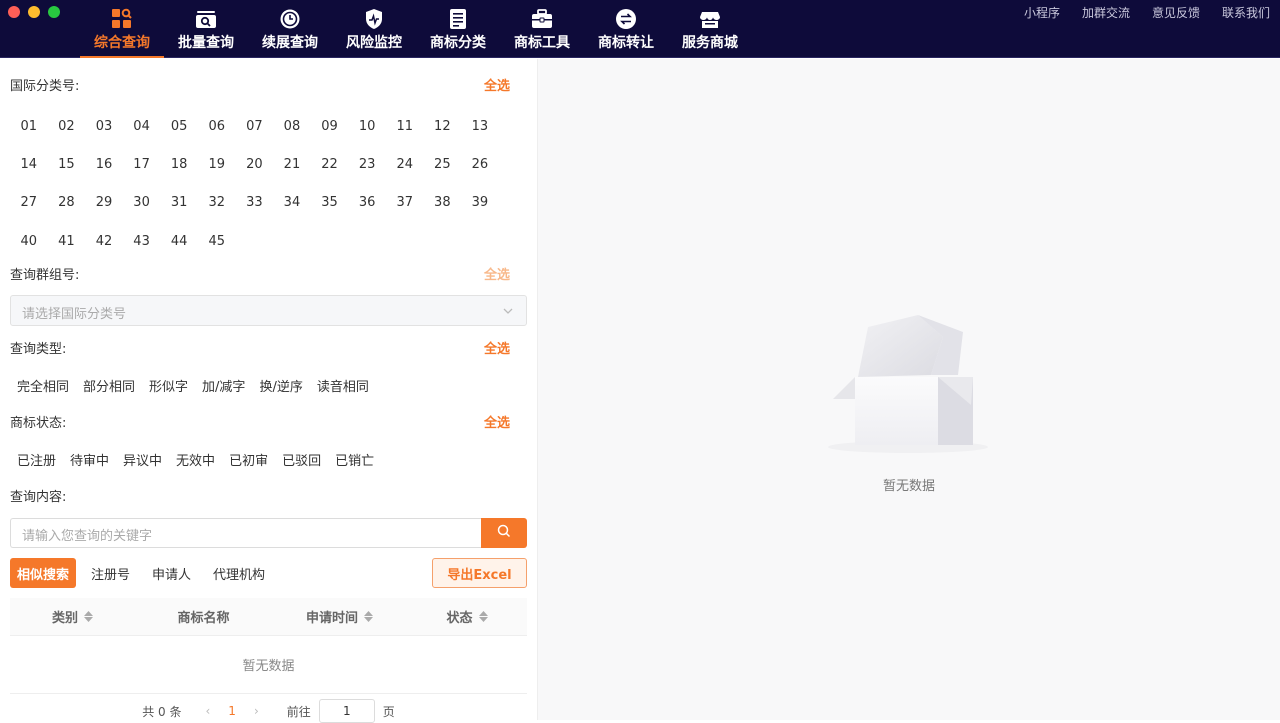 The width and height of the screenshot is (1280, 723). Describe the element at coordinates (504, 533) in the screenshot. I see `search-button` at that location.